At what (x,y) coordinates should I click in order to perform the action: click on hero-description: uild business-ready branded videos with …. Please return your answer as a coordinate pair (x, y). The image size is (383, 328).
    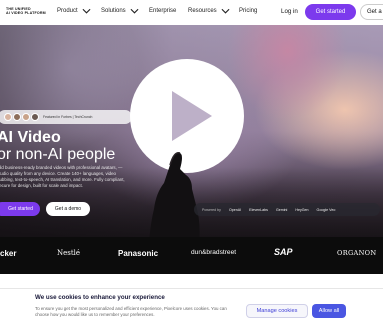
    Looking at the image, I should click on (62, 176).